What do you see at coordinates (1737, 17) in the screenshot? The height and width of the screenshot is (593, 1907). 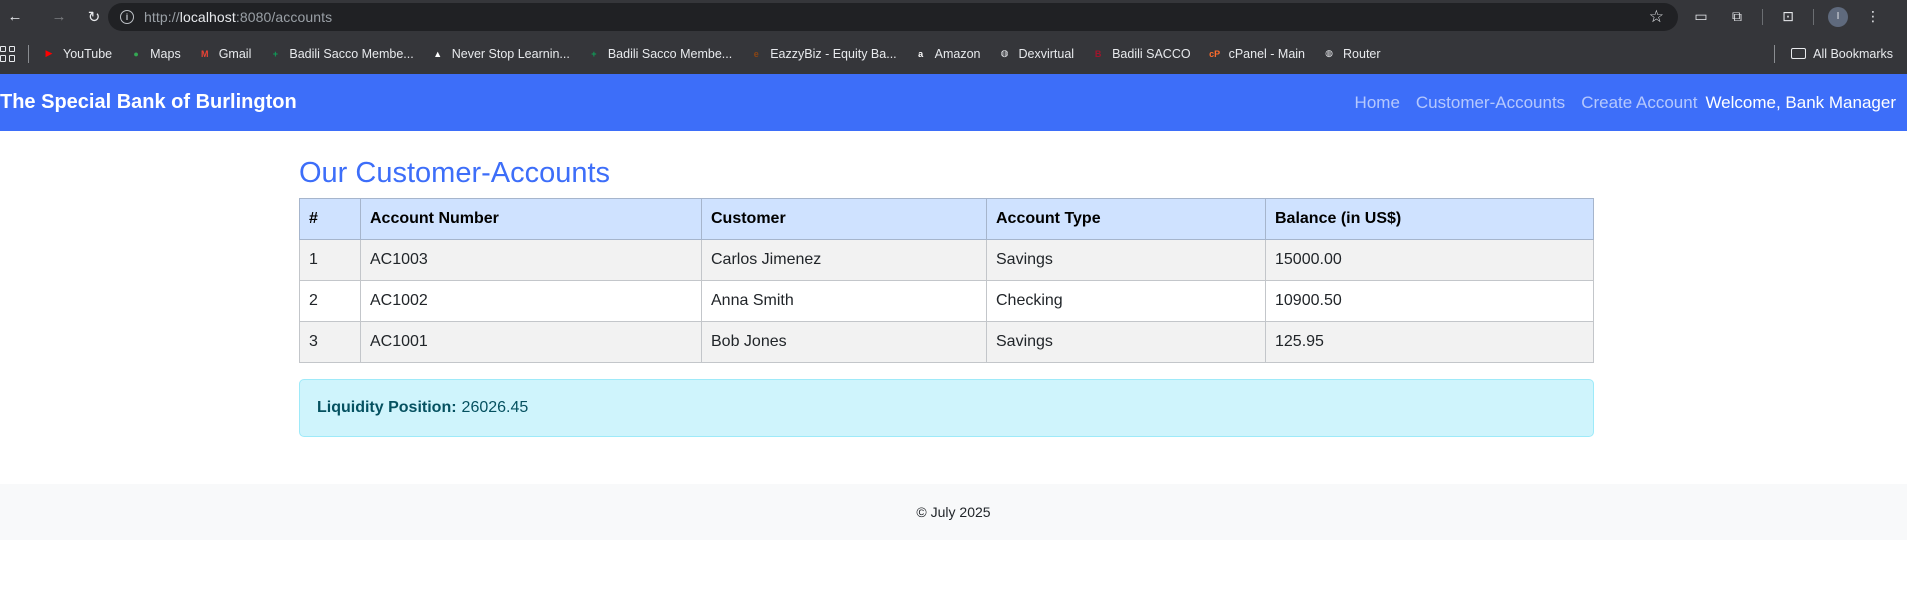 I see `extensions-icon: ⧉` at bounding box center [1737, 17].